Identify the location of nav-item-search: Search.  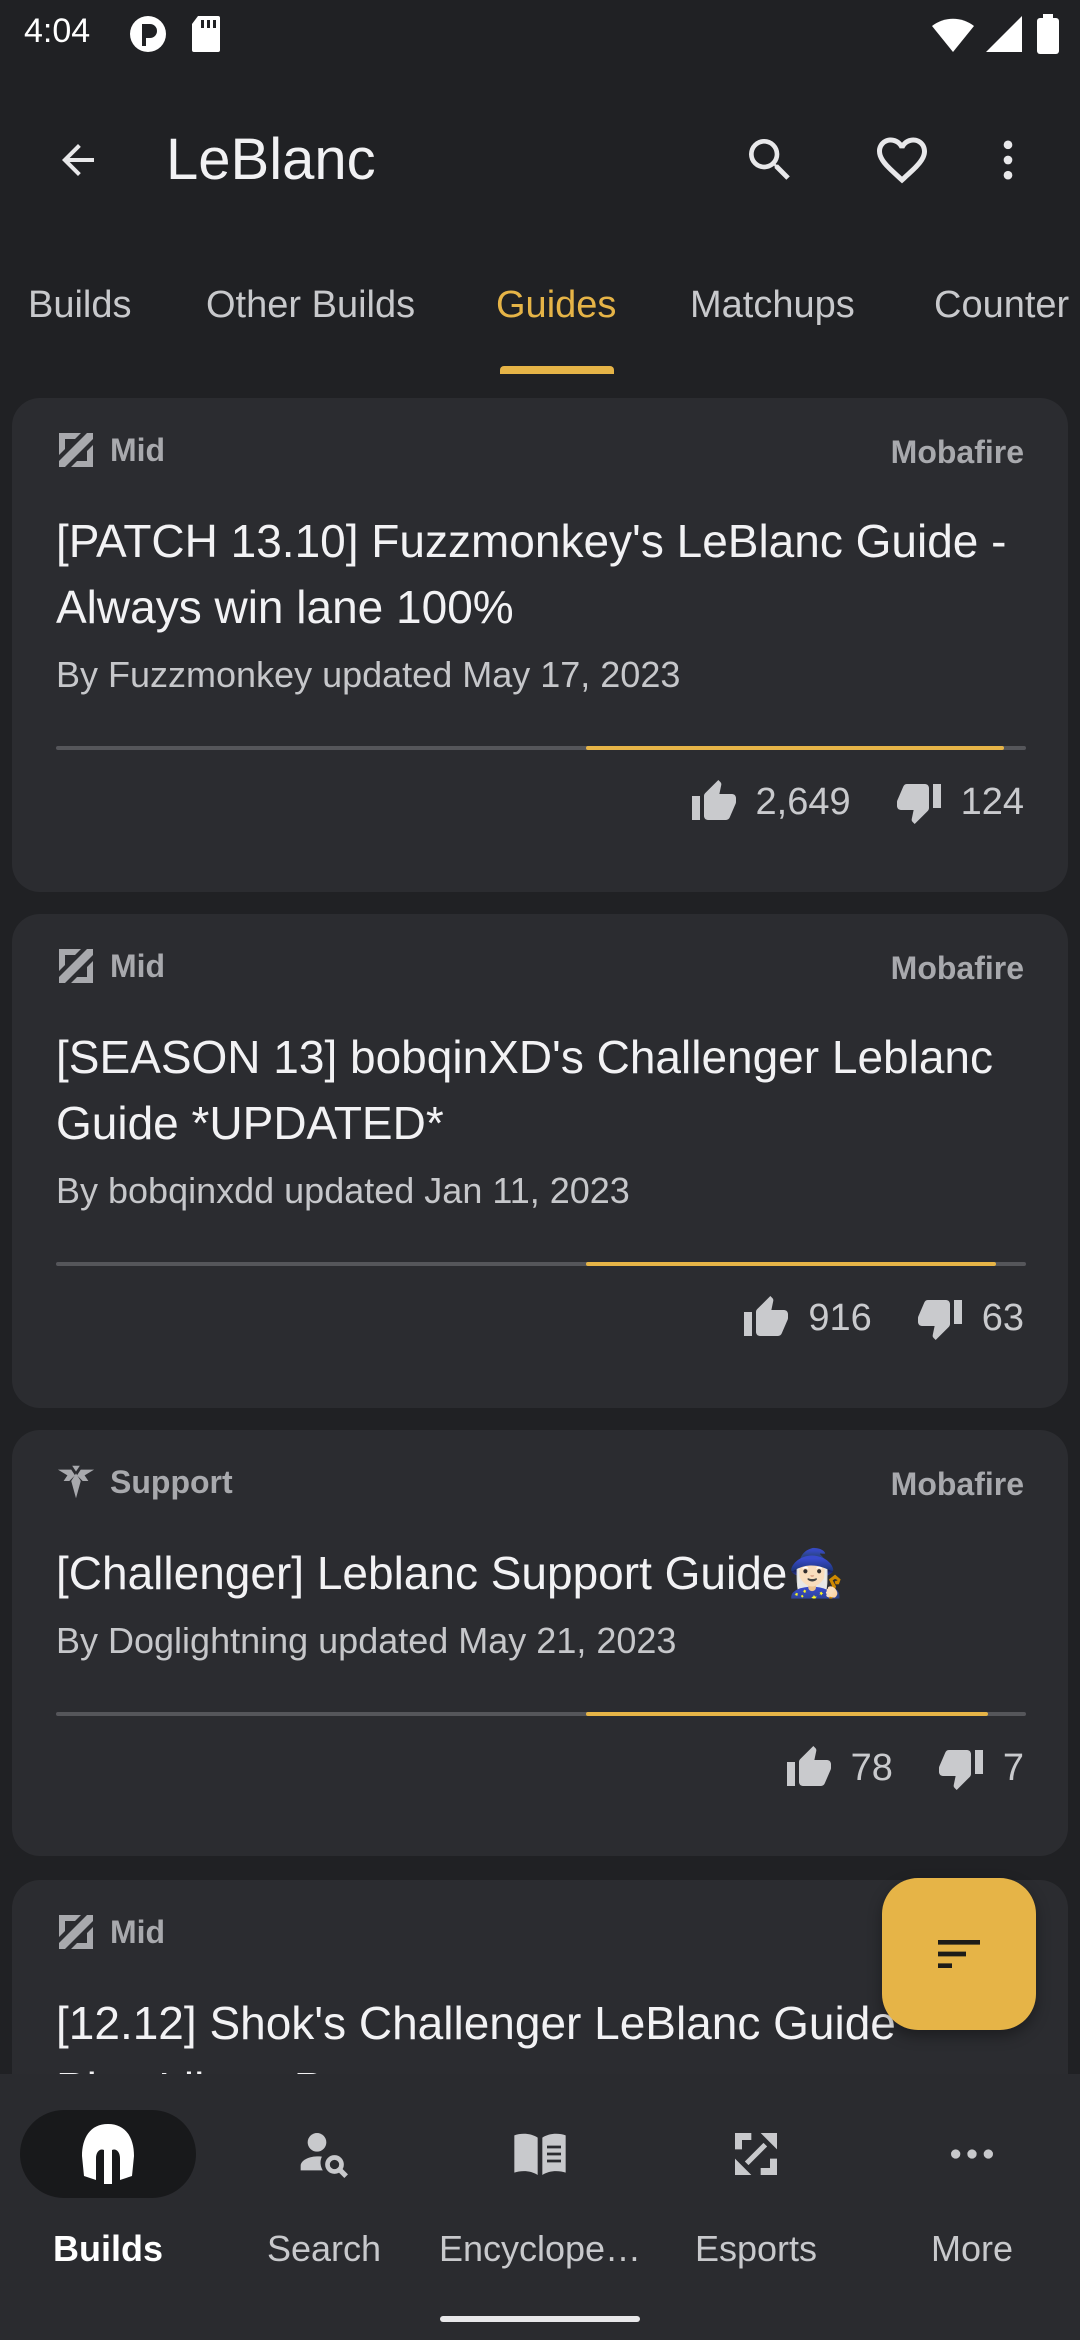
(324, 2200).